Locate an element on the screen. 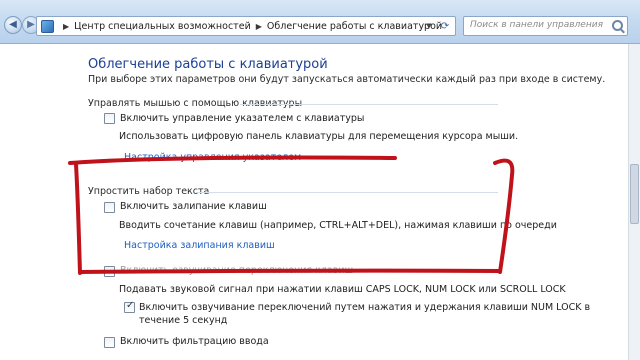 The width and height of the screenshot is (640, 360). back-button: ◀ is located at coordinates (13, 25).